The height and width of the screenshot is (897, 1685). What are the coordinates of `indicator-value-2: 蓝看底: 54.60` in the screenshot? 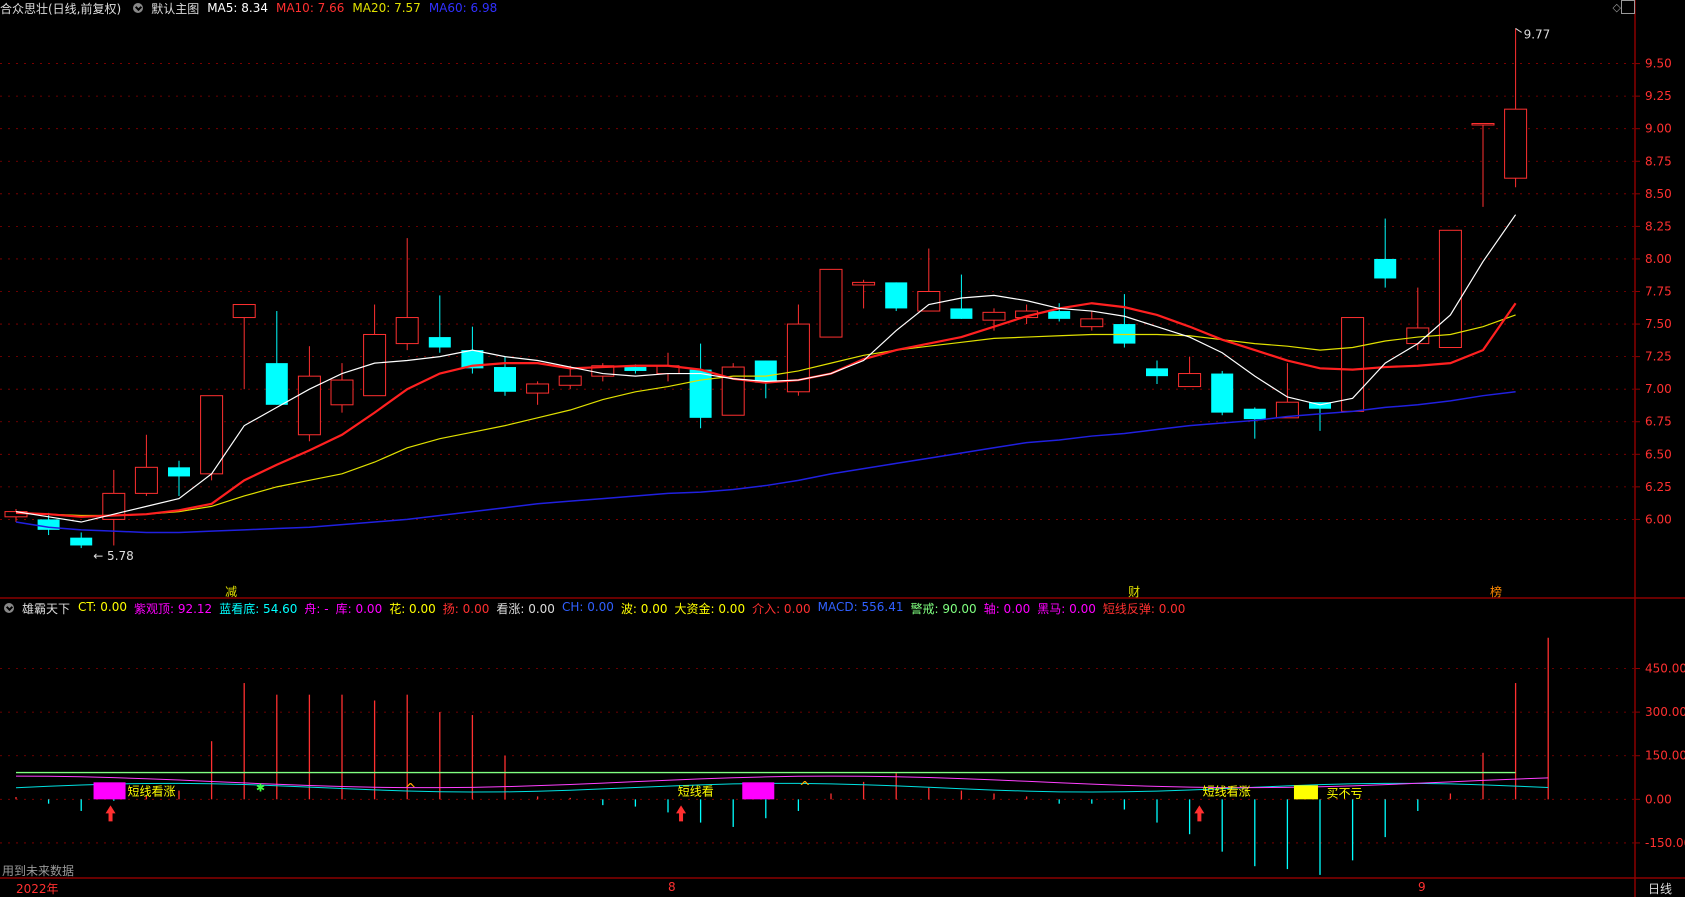 It's located at (258, 608).